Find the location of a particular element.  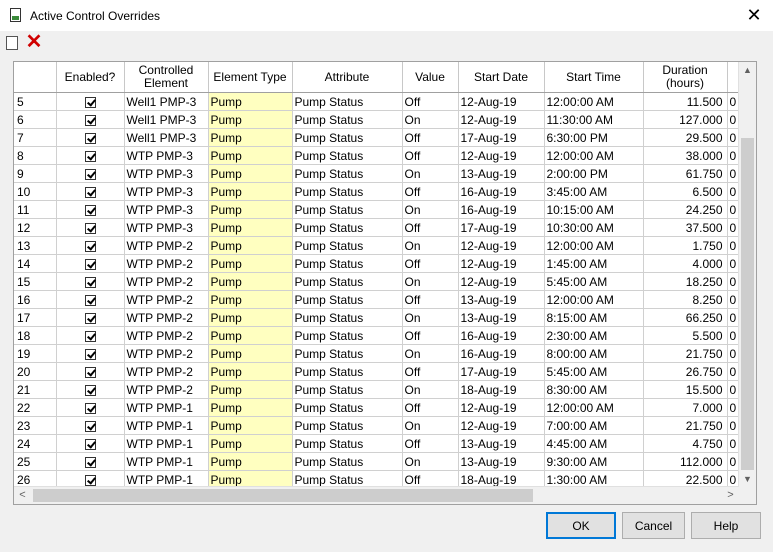

start-date-cell: 13-Aug-19 is located at coordinates (501, 317).